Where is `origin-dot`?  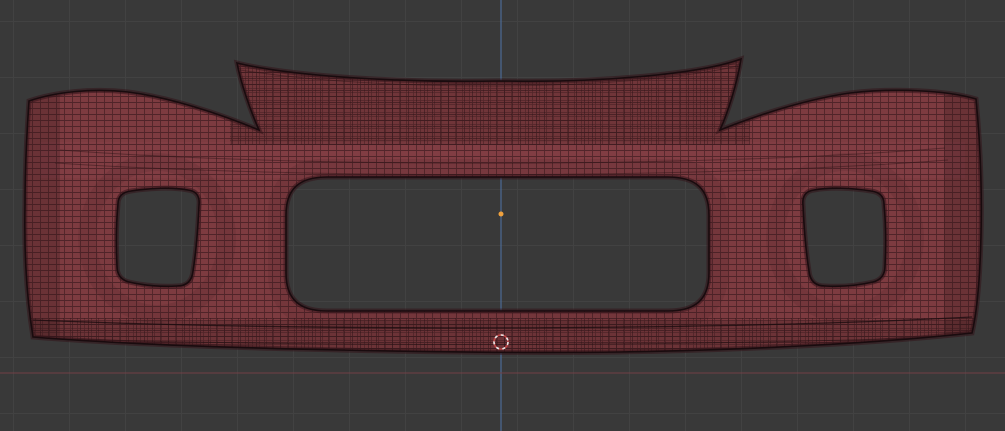 origin-dot is located at coordinates (501, 214).